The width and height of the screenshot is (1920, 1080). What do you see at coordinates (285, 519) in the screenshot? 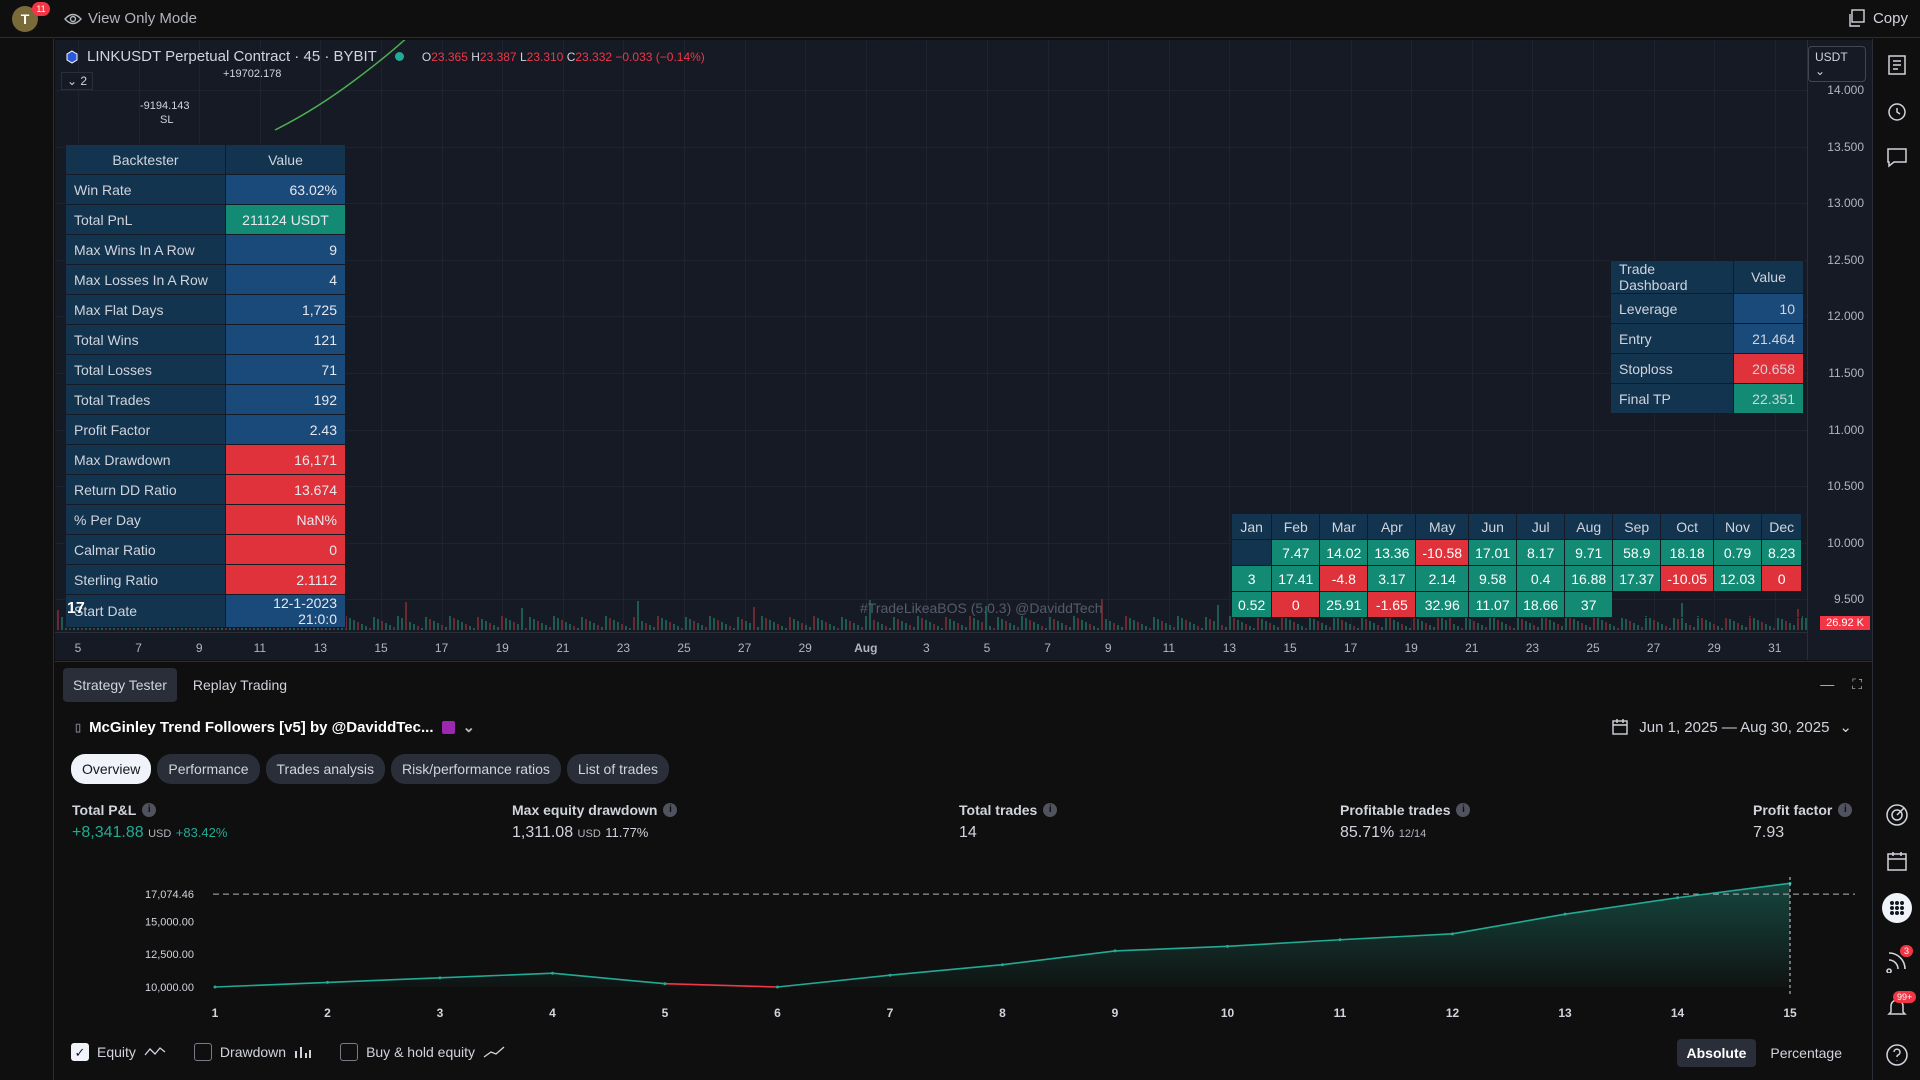
I see `backtester-row-value: NaN%` at bounding box center [285, 519].